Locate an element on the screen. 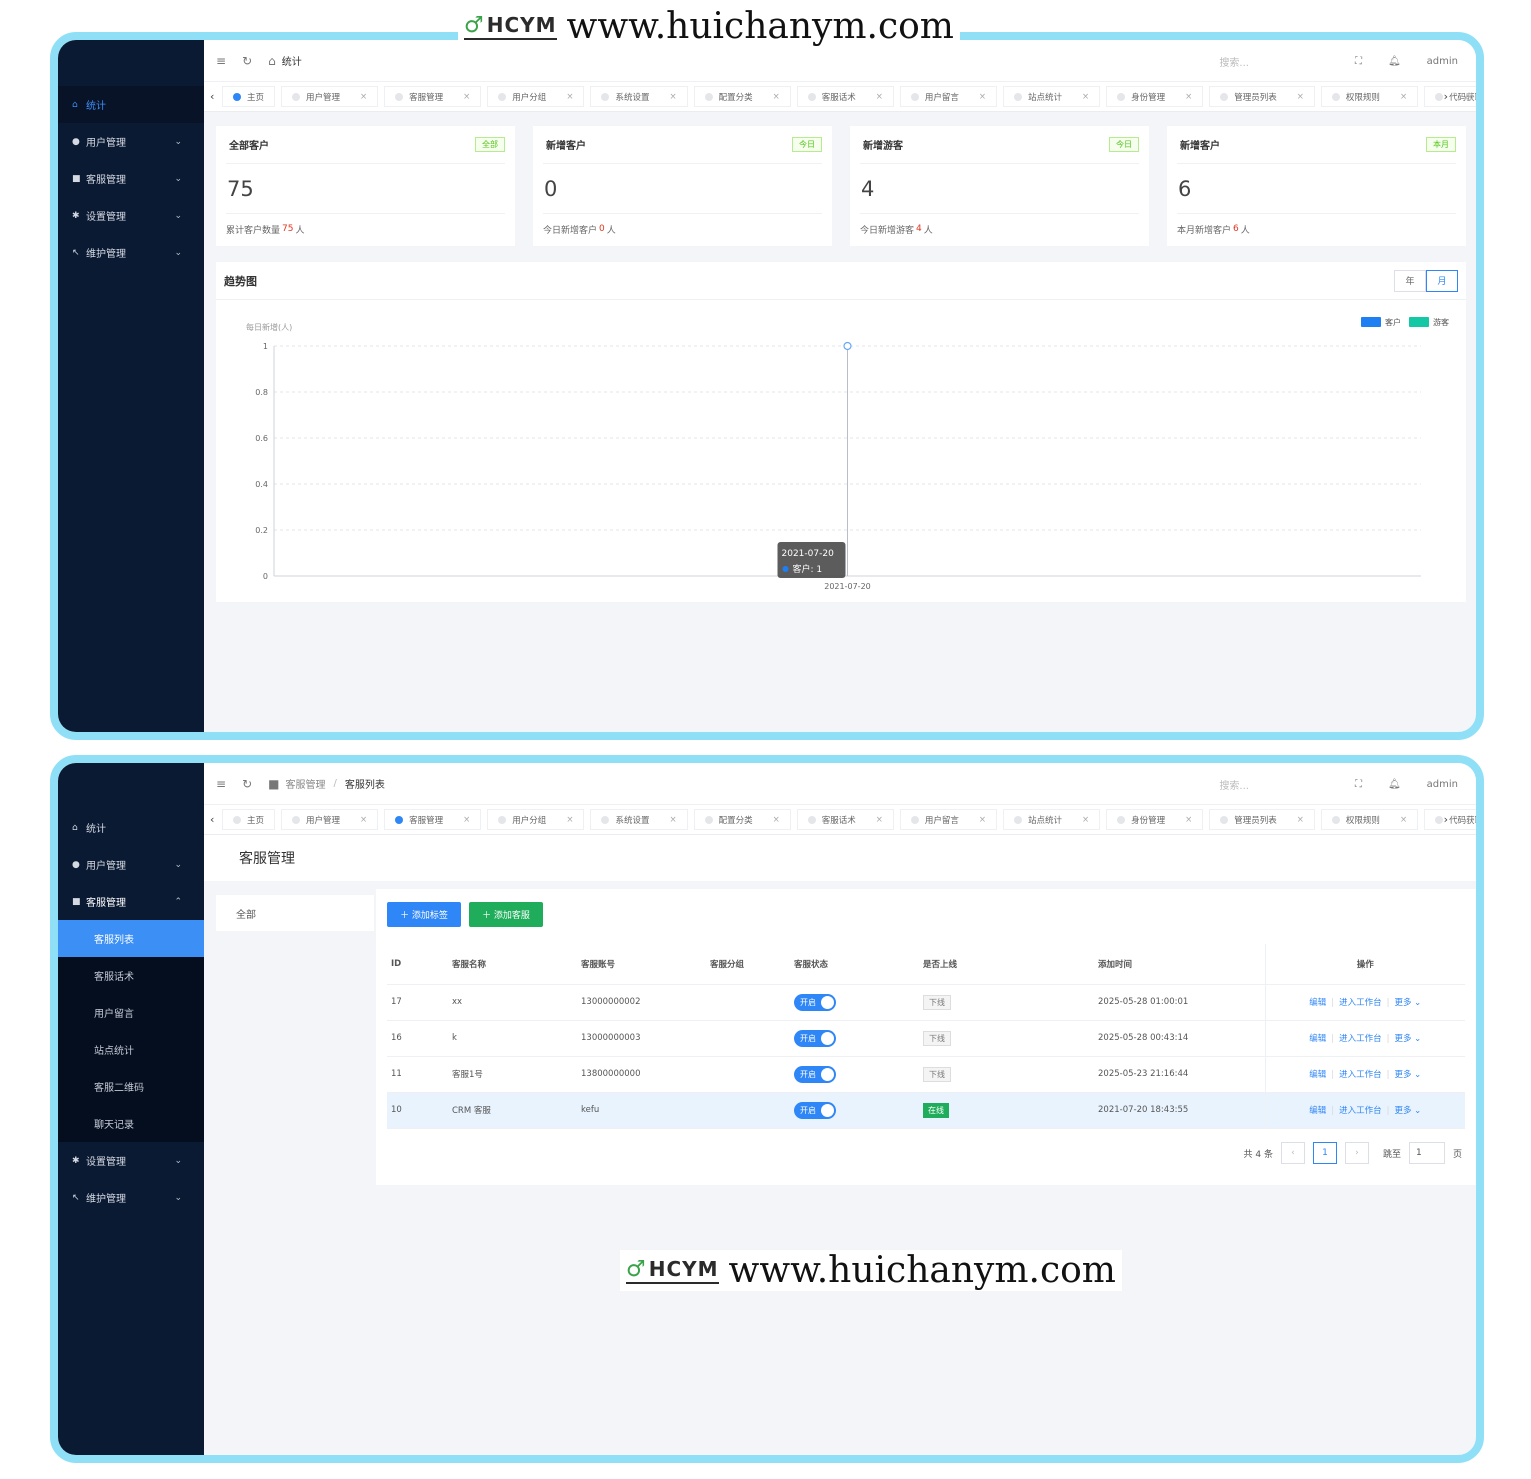 The width and height of the screenshot is (1531, 1479). goto-page-input: 1 is located at coordinates (1426, 1153).